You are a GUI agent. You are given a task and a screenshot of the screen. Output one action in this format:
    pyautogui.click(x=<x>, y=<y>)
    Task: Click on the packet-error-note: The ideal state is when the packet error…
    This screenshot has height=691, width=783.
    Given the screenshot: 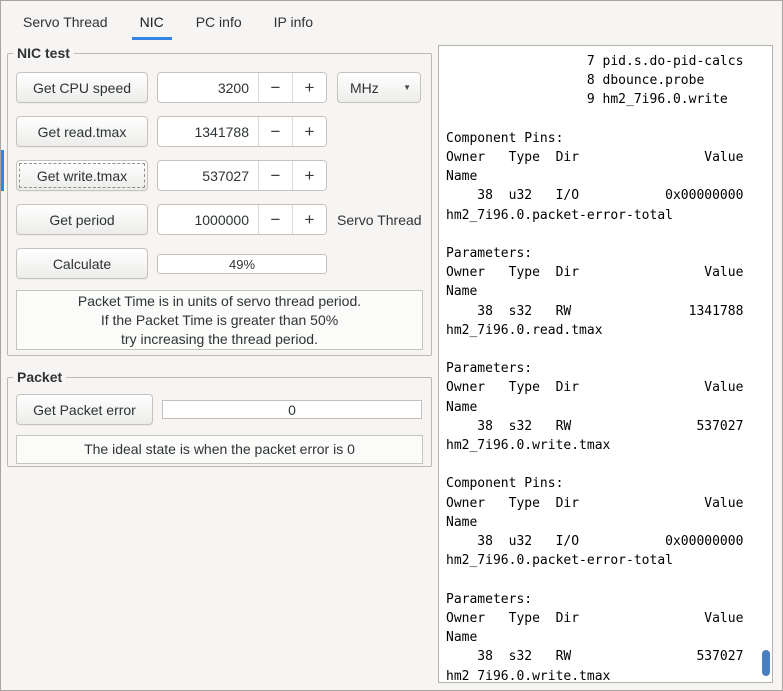 What is the action you would take?
    pyautogui.click(x=219, y=449)
    